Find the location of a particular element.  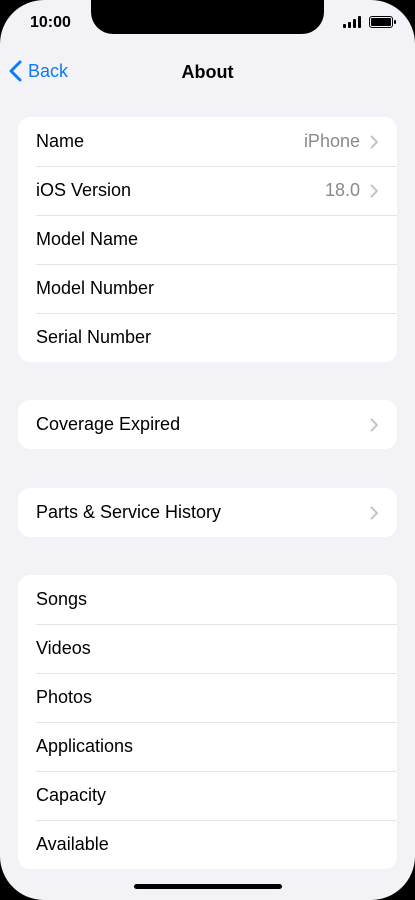

row-label: Songs is located at coordinates (62, 599).